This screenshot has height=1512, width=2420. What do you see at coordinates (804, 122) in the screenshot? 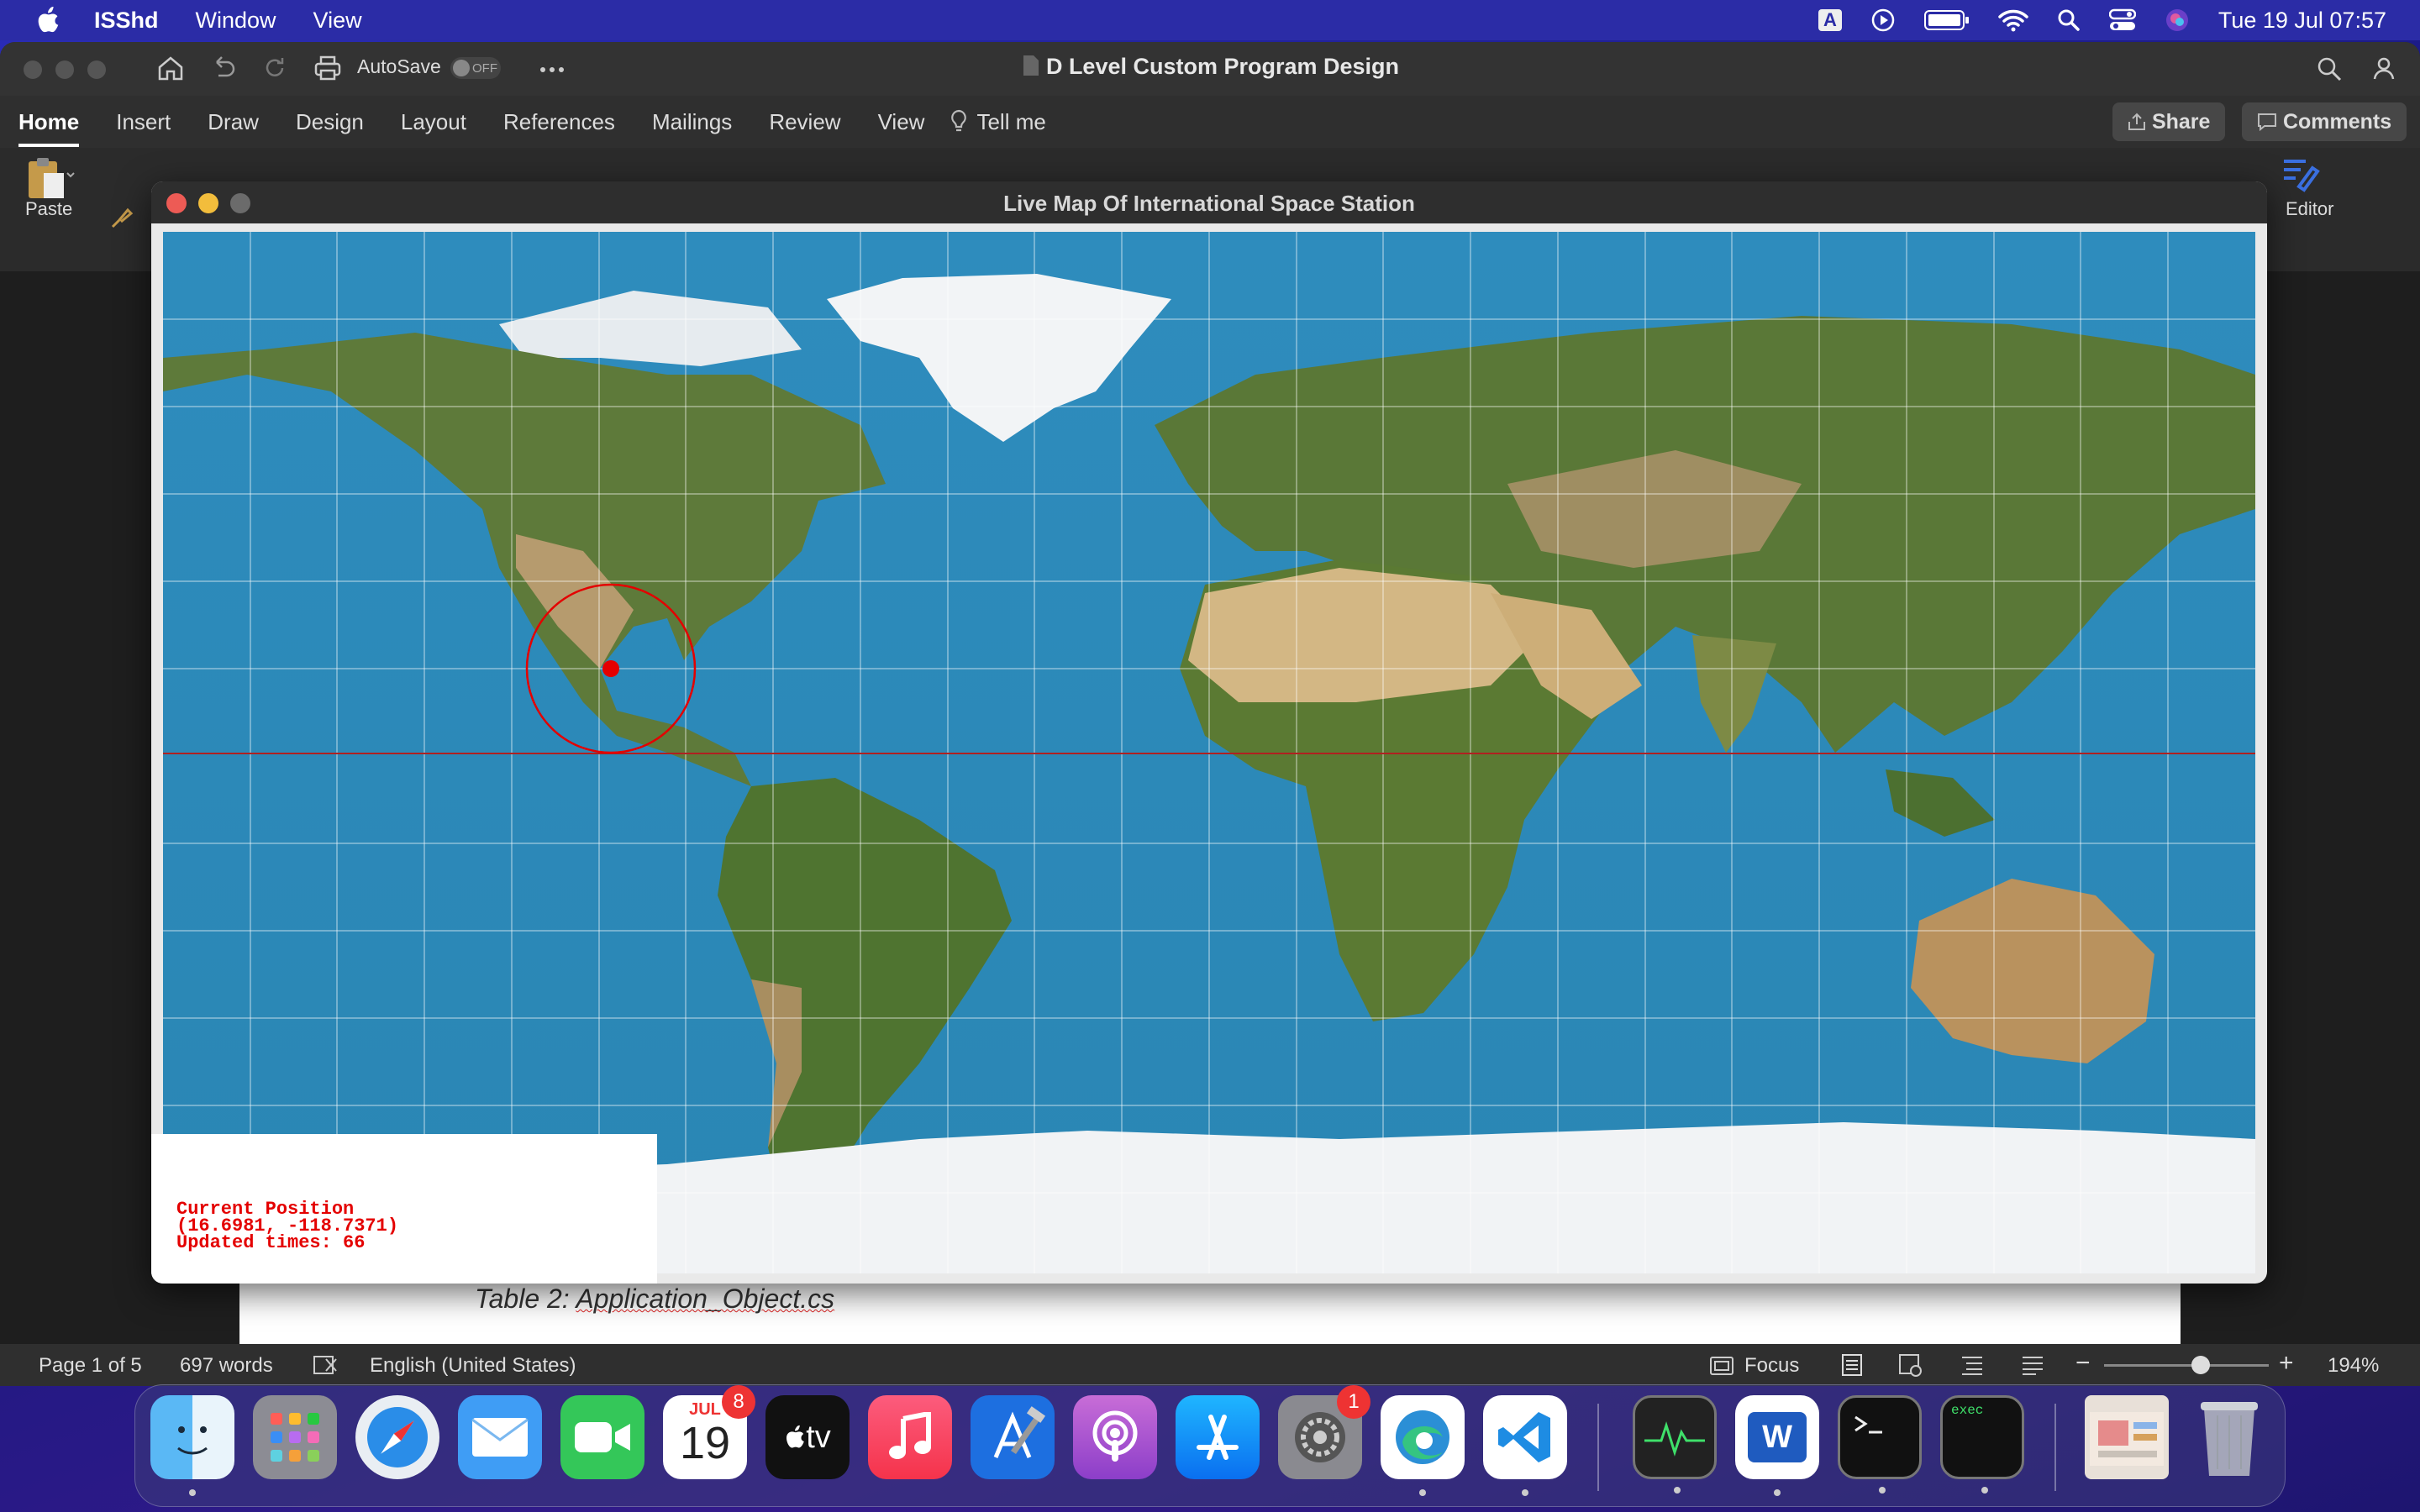
I see `tab-review: Review` at bounding box center [804, 122].